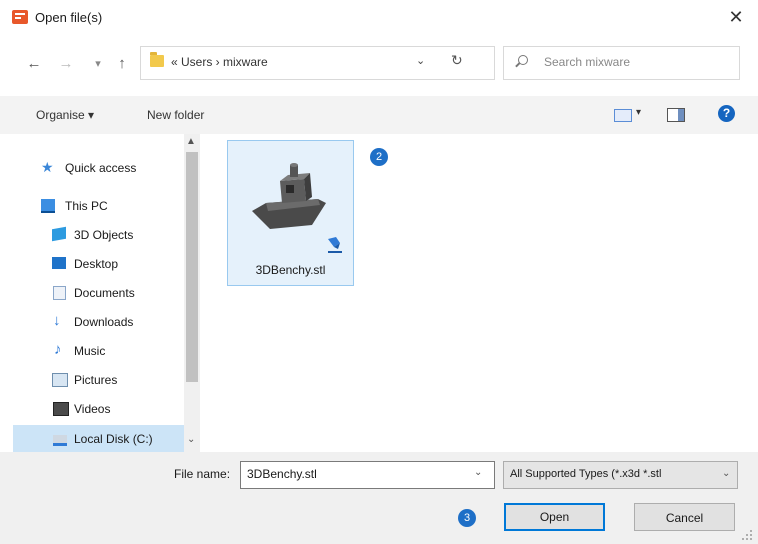  What do you see at coordinates (191, 141) in the screenshot?
I see `scroll-up-arrow-icon: ▲` at bounding box center [191, 141].